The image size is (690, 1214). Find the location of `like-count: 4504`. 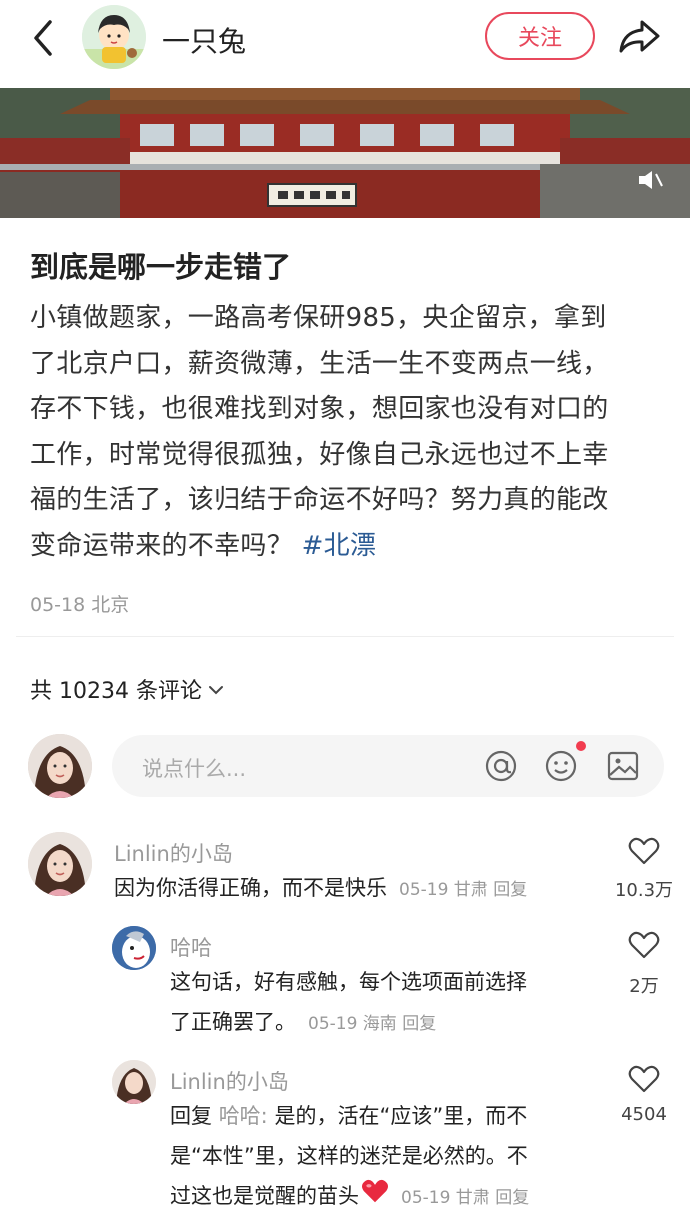

like-count: 4504 is located at coordinates (644, 1114).